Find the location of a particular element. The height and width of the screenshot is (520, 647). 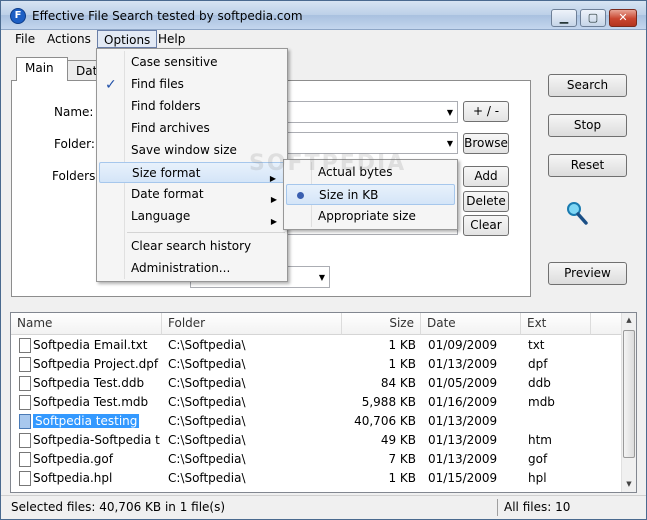

reset-button: Reset is located at coordinates (587, 165).